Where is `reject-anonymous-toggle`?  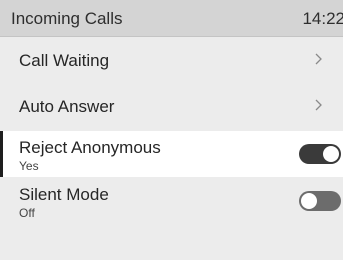 reject-anonymous-toggle is located at coordinates (320, 154).